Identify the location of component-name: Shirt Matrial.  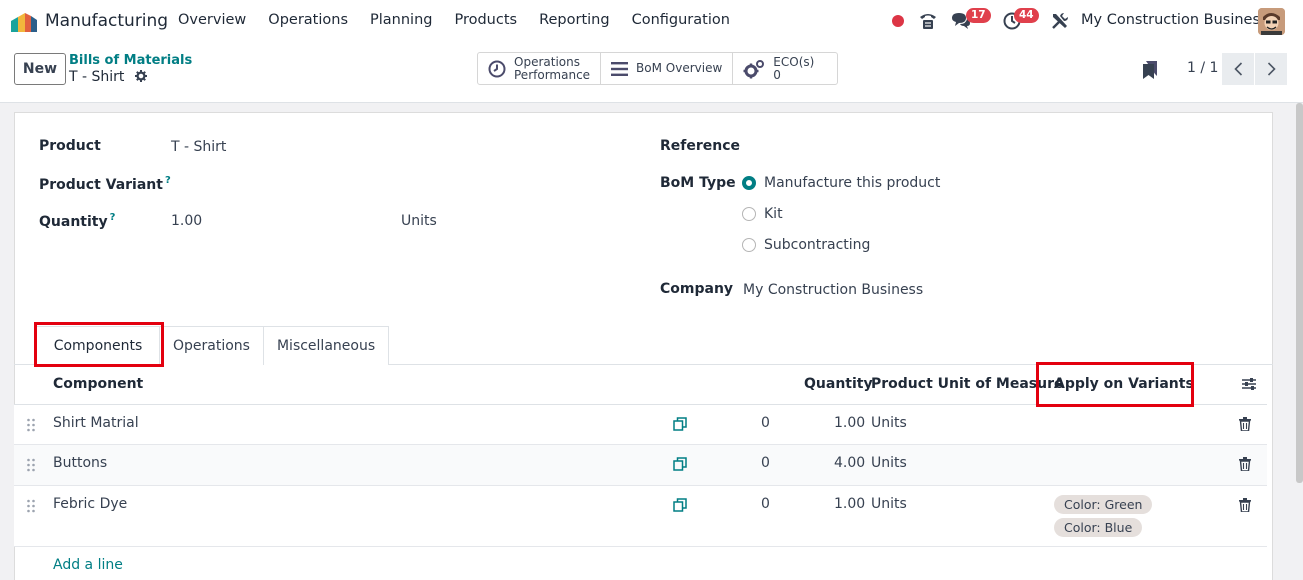
(96, 423).